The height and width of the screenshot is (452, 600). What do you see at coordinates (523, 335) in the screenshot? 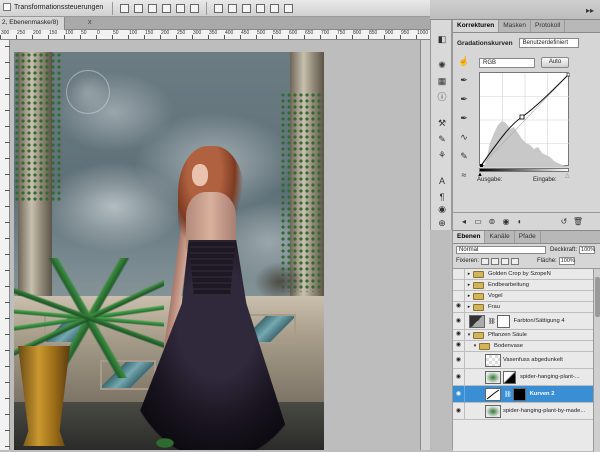
I see `layer-row: ◉ ▾ Pflanzen Säule` at bounding box center [523, 335].